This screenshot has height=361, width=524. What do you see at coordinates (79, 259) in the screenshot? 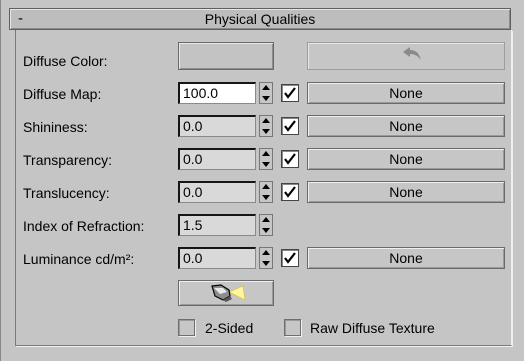
I see `luminance-label: Luminance cd/m²:` at bounding box center [79, 259].